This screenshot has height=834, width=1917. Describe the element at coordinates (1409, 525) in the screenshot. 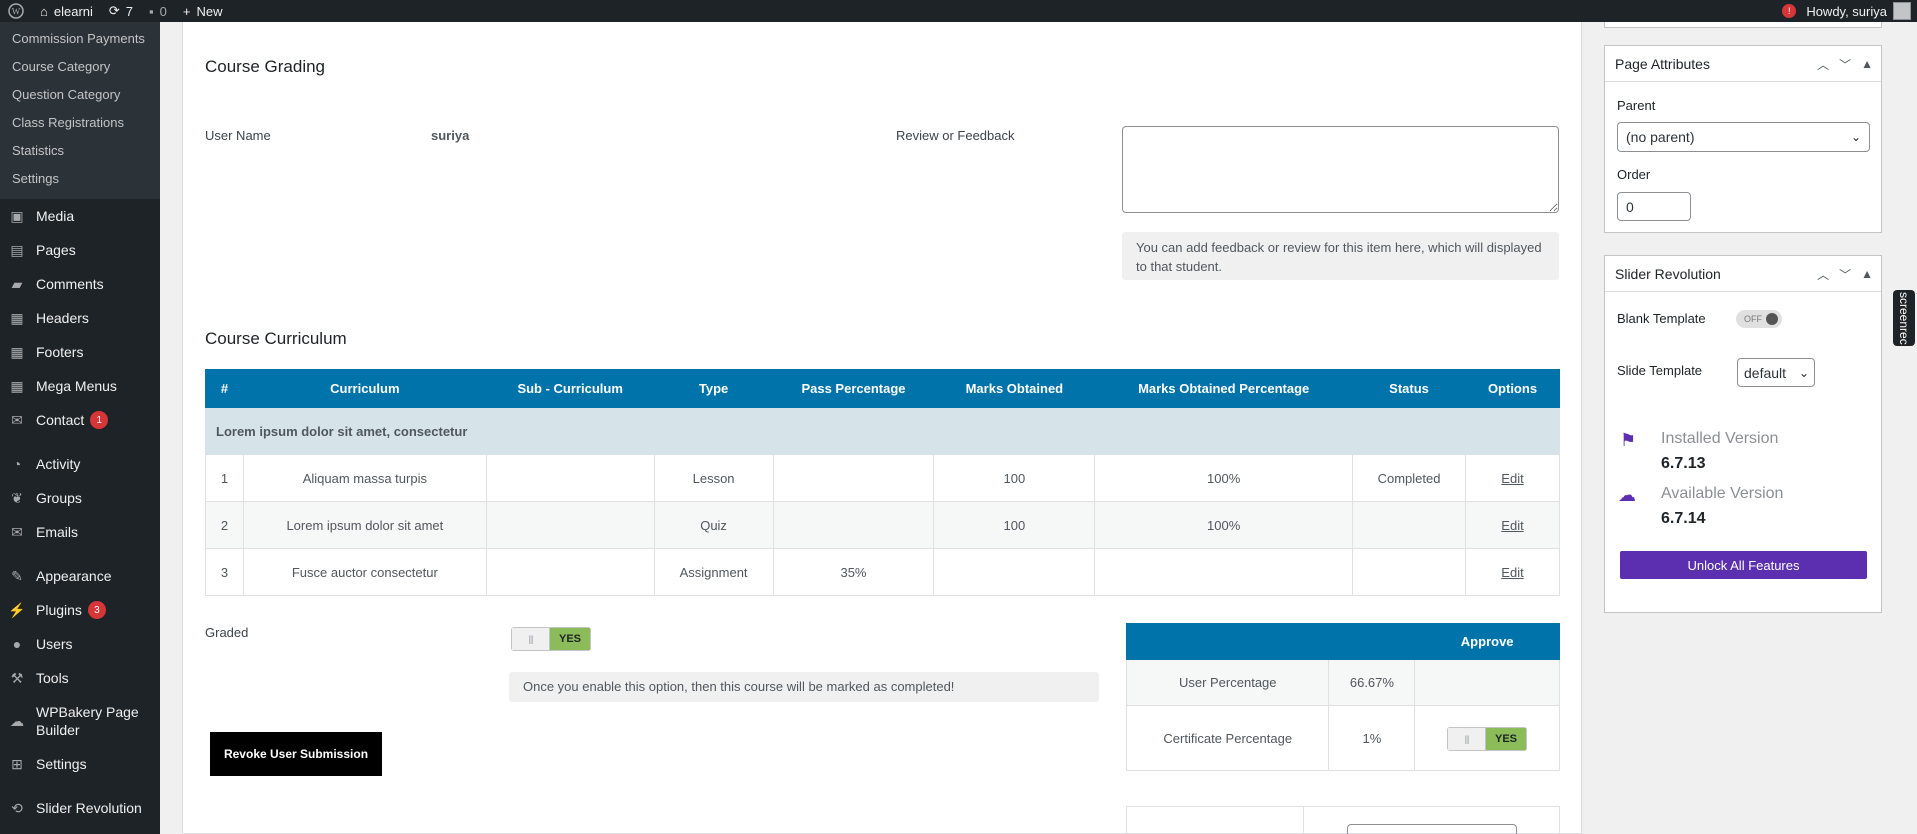

I see `cell-status` at that location.